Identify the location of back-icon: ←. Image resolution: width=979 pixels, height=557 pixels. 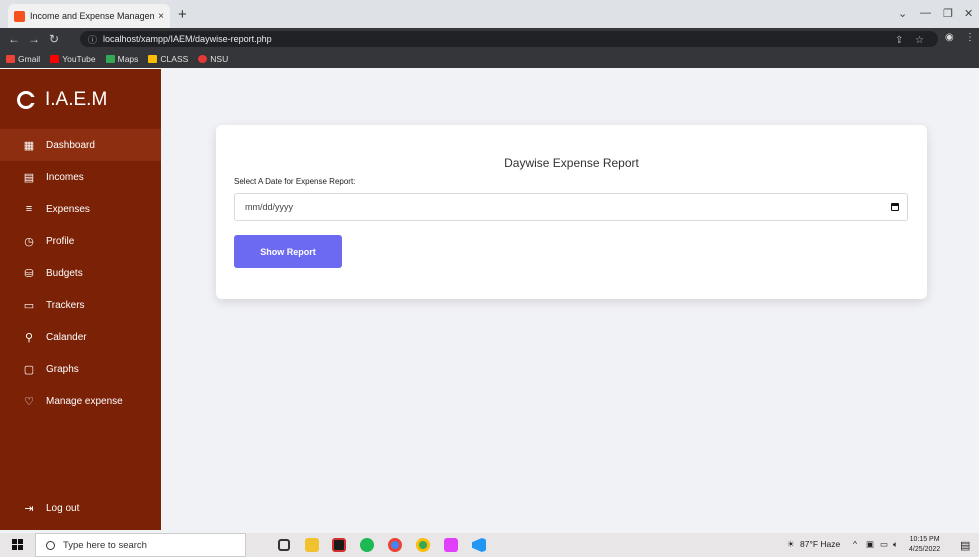
(14, 39).